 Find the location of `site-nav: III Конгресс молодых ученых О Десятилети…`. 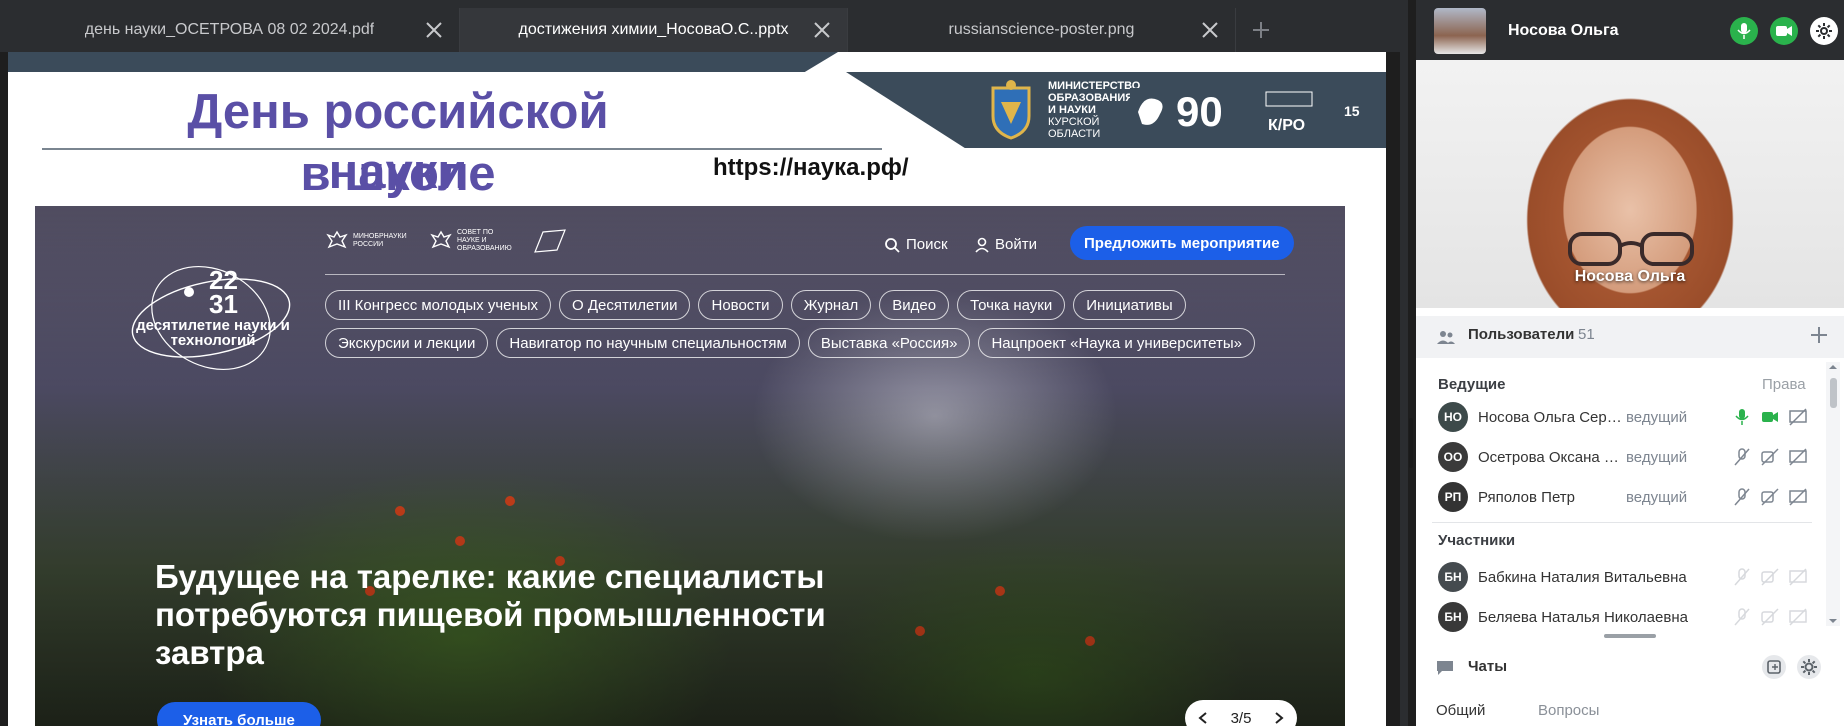

site-nav: III Конгресс молодых ученых О Десятилети… is located at coordinates (805, 324).